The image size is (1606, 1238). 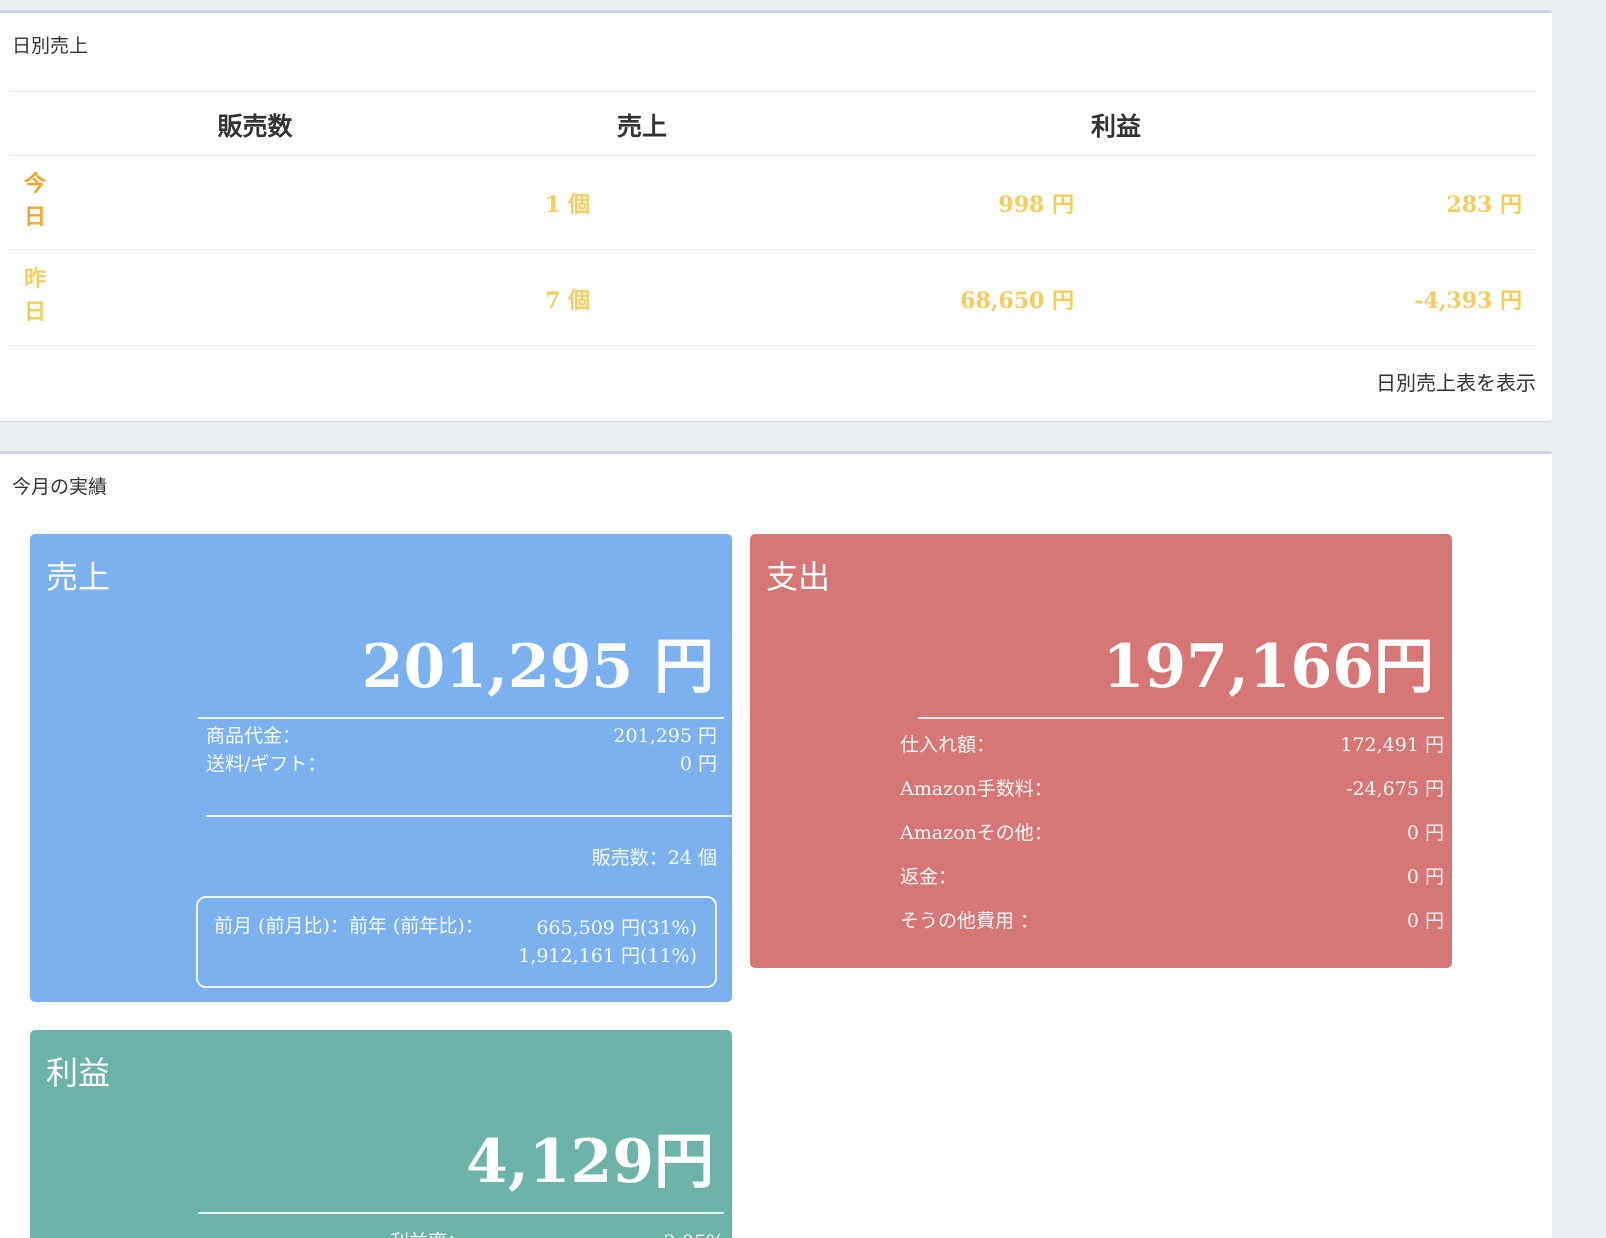 What do you see at coordinates (654, 858) in the screenshot?
I see `sales-count: 販売数：24 個` at bounding box center [654, 858].